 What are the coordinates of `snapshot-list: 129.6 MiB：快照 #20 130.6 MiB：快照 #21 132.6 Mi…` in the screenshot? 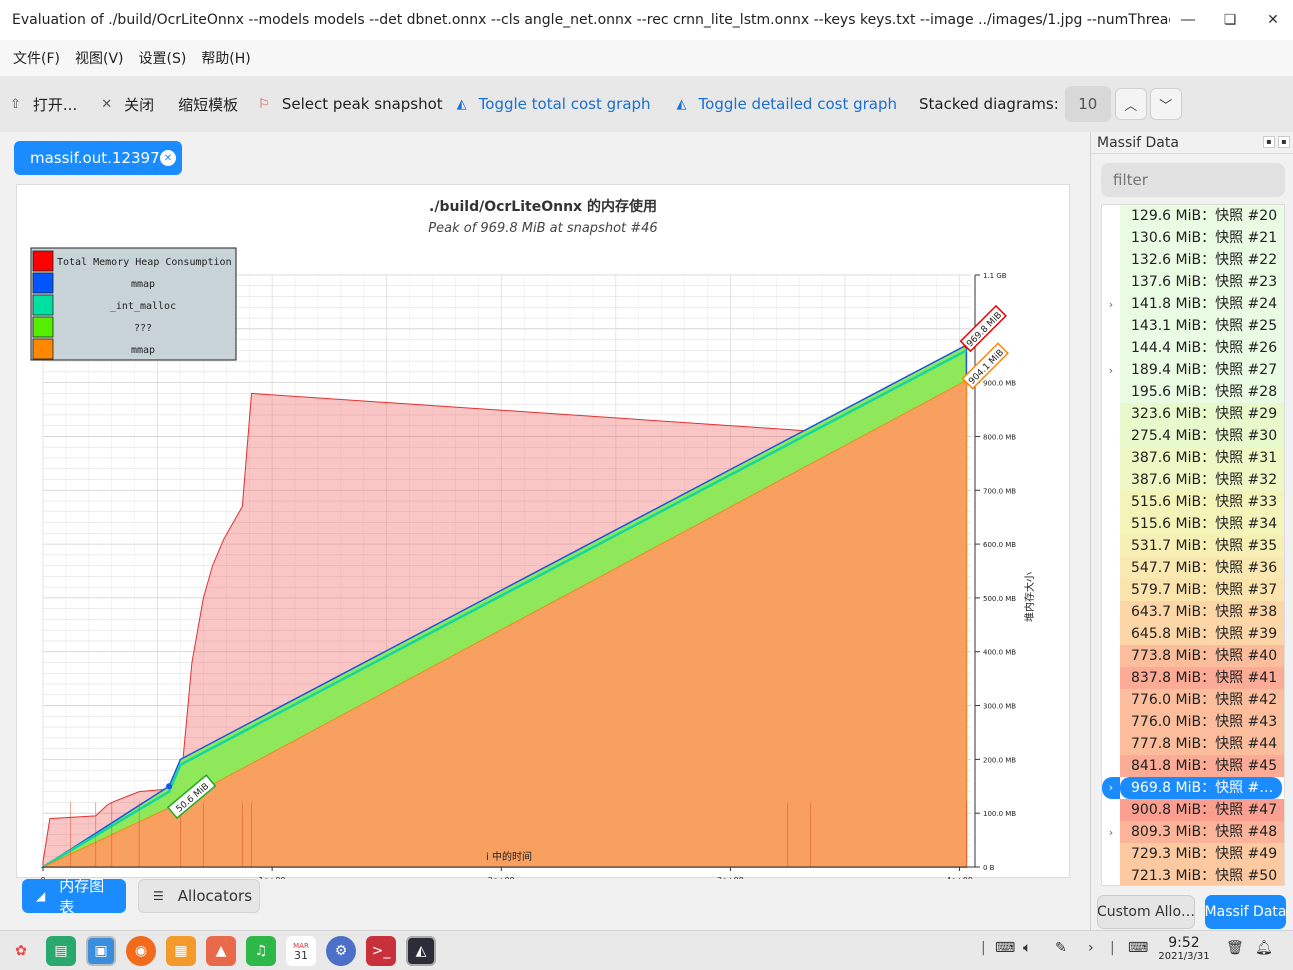 It's located at (1193, 545).